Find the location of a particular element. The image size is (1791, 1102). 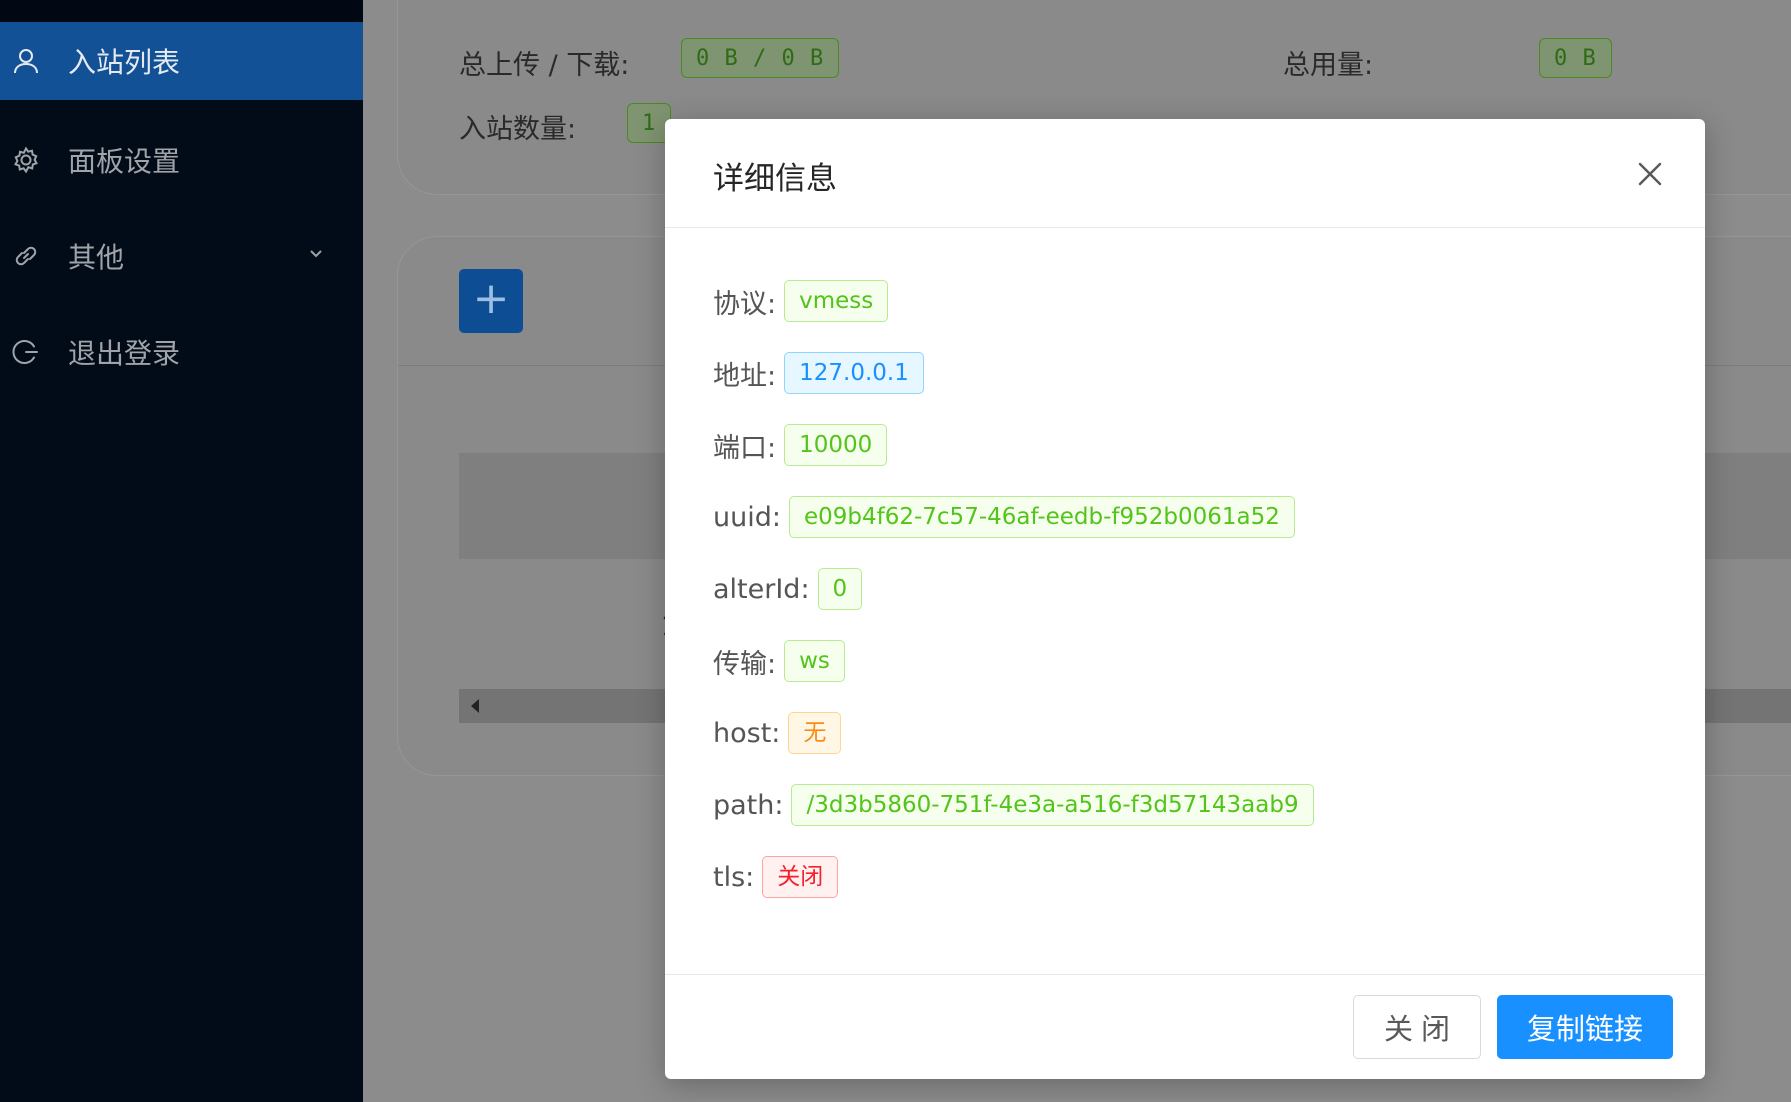

path-tag: /3d3b5860-751f-4e3a-a516-f3d57143aab9 is located at coordinates (1052, 805).